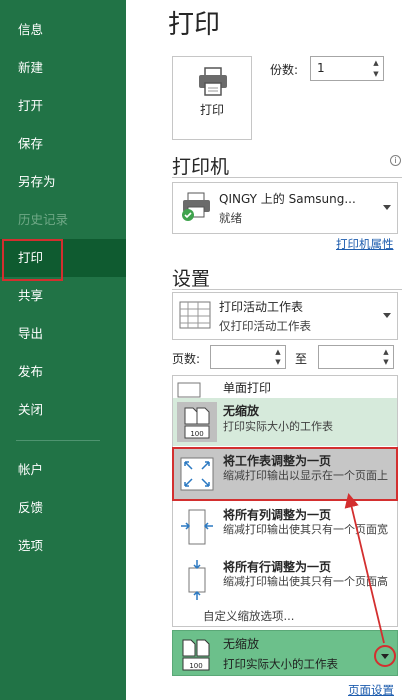 Image resolution: width=413 pixels, height=700 pixels. What do you see at coordinates (285, 387) in the screenshot?
I see `partial-menu-item: 单面打印` at bounding box center [285, 387].